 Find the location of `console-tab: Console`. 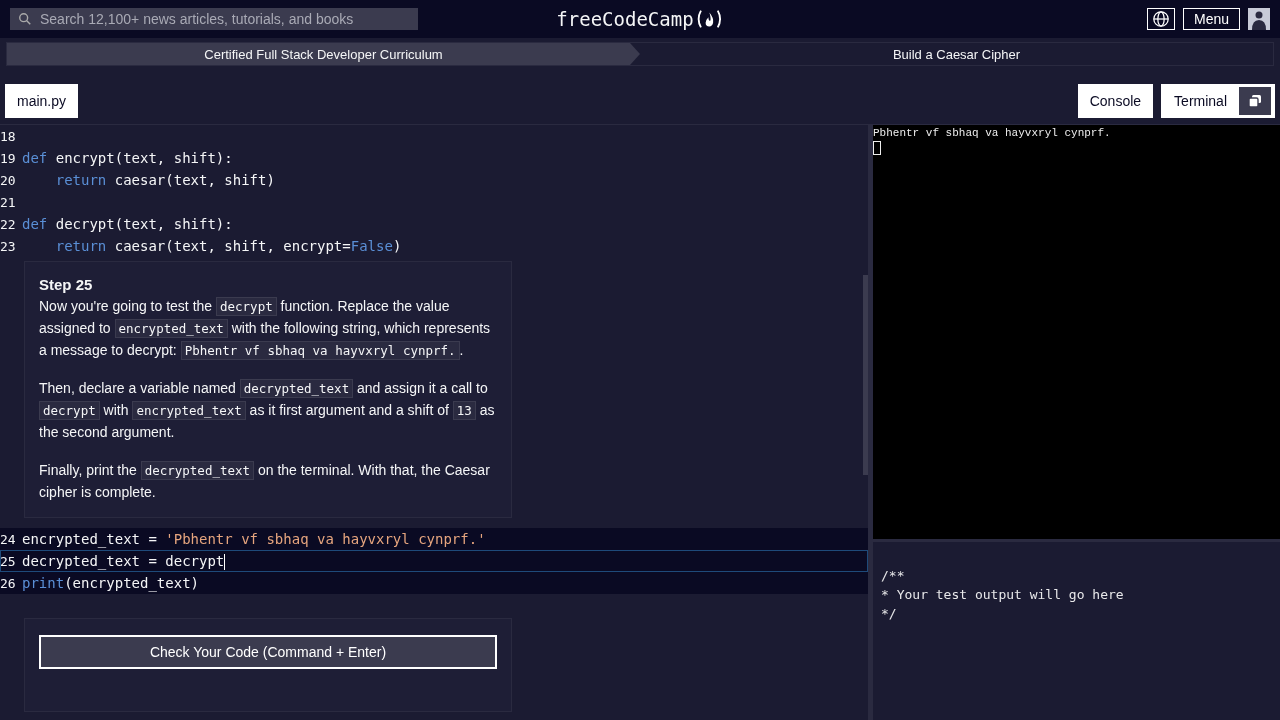

console-tab: Console is located at coordinates (1115, 101).